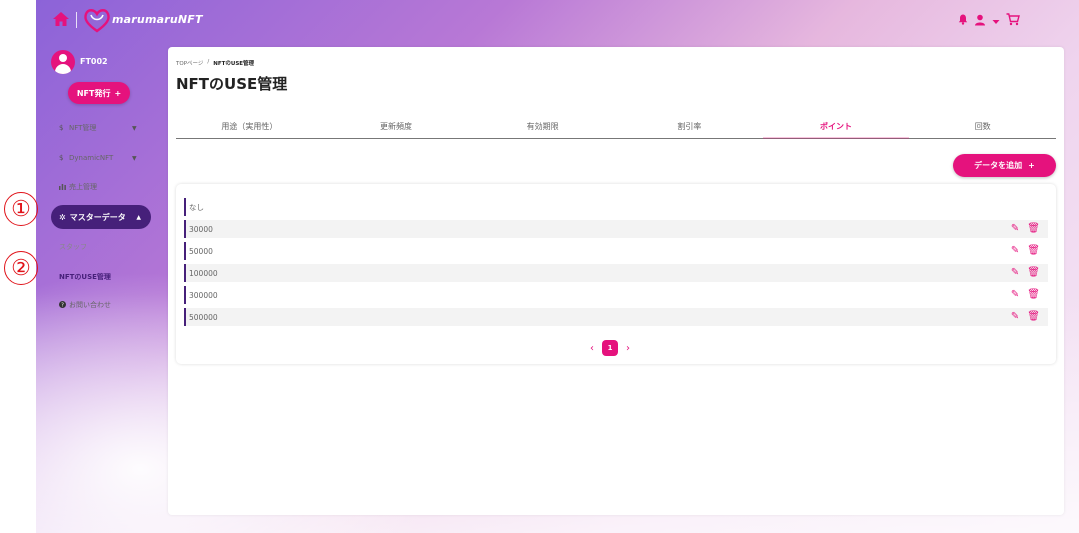 The width and height of the screenshot is (1079, 533). Describe the element at coordinates (232, 84) in the screenshot. I see `page-title: NFTのUSE管理` at that location.